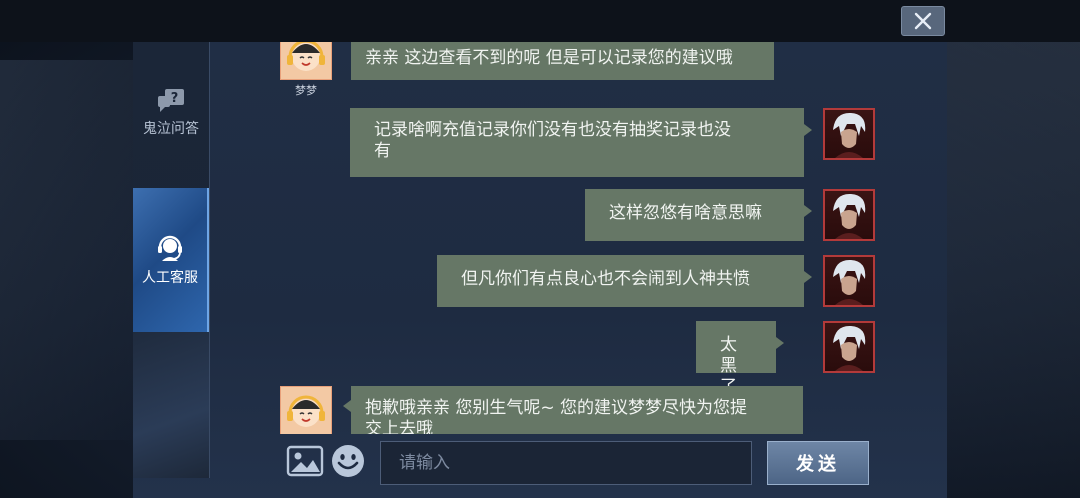  I want to click on message-text: 但凡你们有点良心也不会闹到人神共愤, so click(605, 279).